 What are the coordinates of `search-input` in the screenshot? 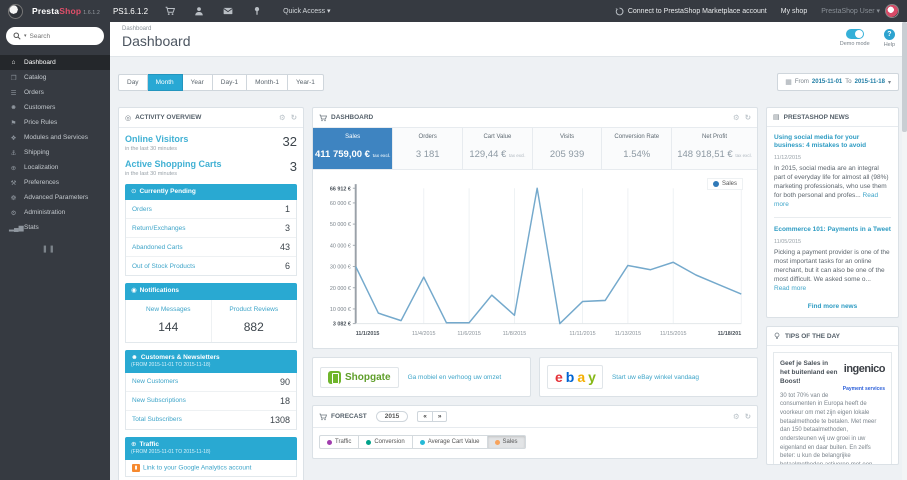 It's located at (63, 36).